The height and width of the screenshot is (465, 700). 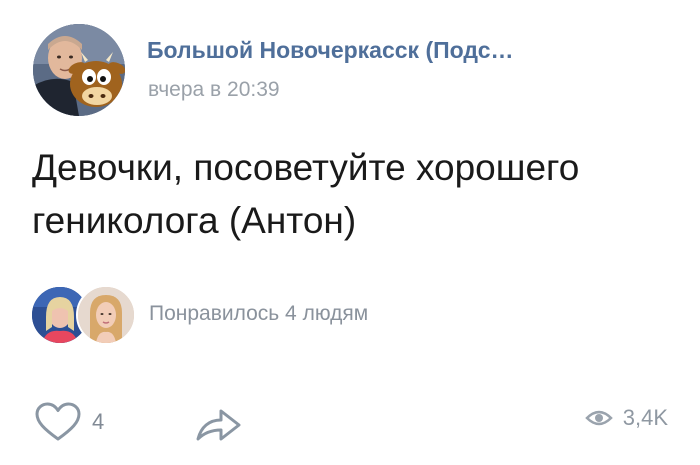 I want to click on like-button: 4, so click(x=69, y=422).